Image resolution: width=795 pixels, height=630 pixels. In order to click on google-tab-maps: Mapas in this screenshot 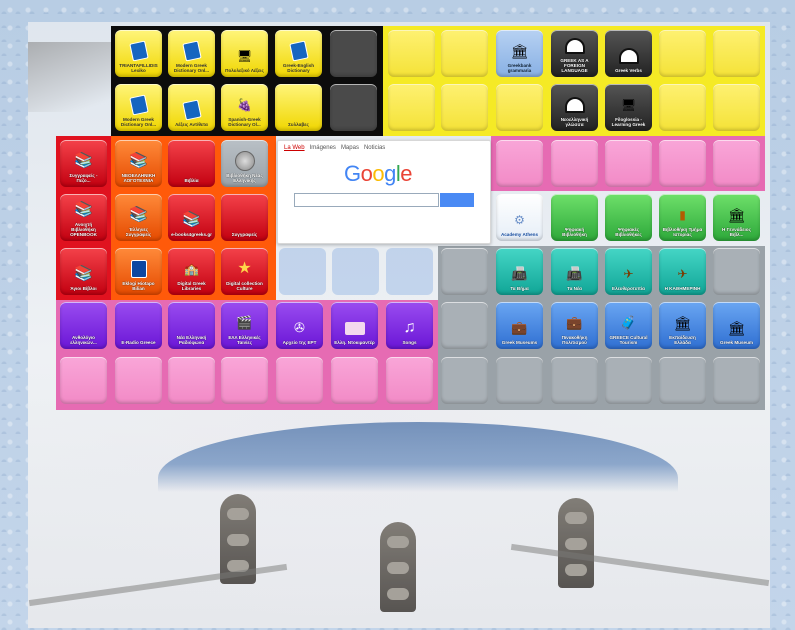, I will do `click(350, 148)`.